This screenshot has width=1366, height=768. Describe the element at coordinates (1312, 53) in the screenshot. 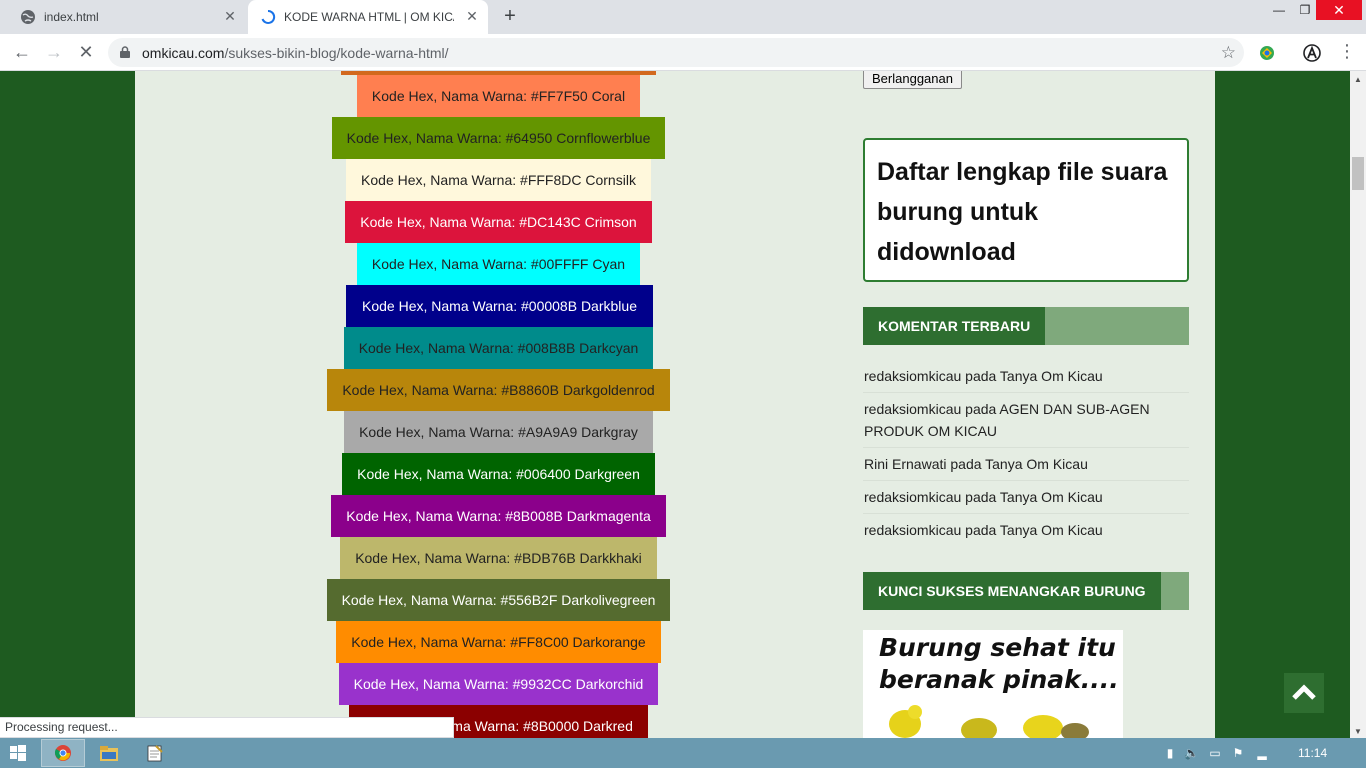

I see `profile-icon` at that location.